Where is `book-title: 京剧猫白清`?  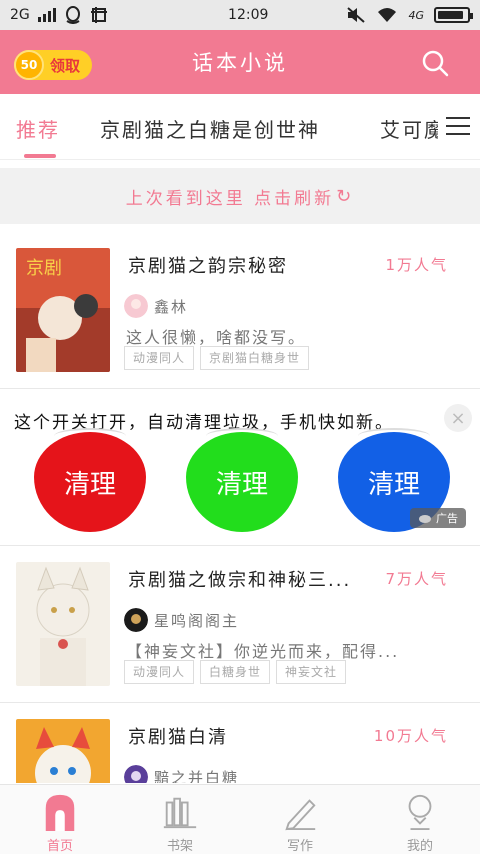
book-title: 京剧猫白清 is located at coordinates (178, 737).